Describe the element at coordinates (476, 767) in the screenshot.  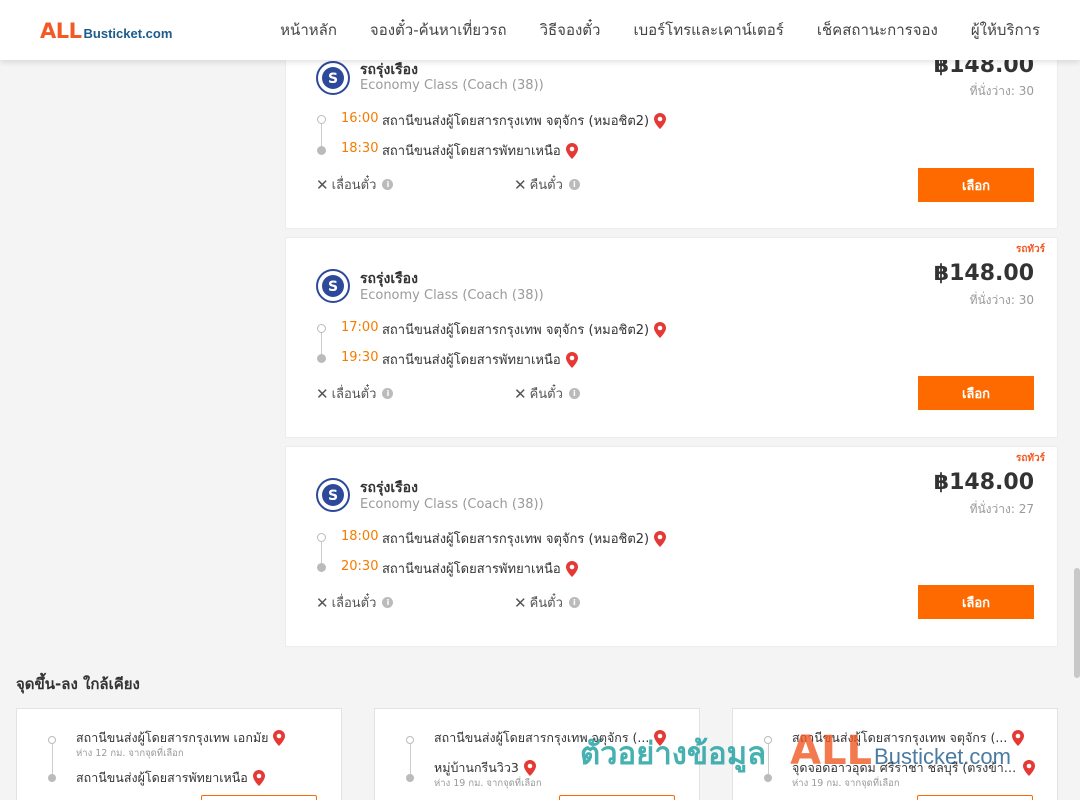
I see `nearby-to-name: หมู่บ้านกรีนวิว3` at that location.